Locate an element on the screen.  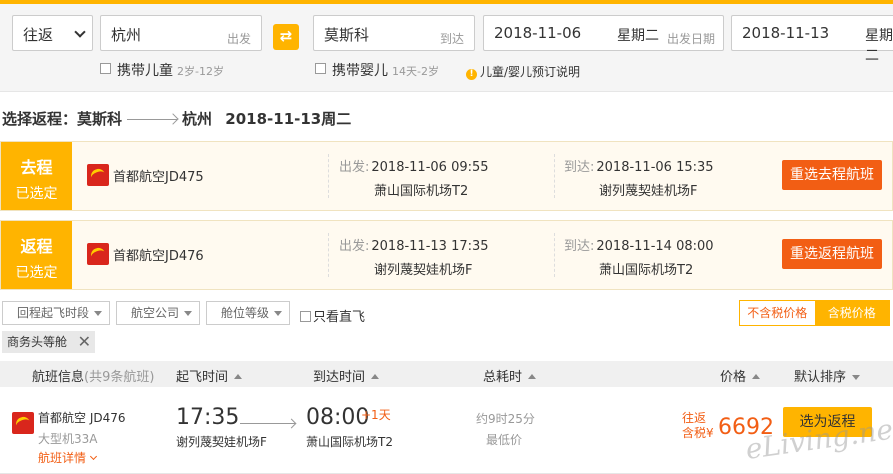
from-city-input: 杭州 出发 is located at coordinates (181, 33).